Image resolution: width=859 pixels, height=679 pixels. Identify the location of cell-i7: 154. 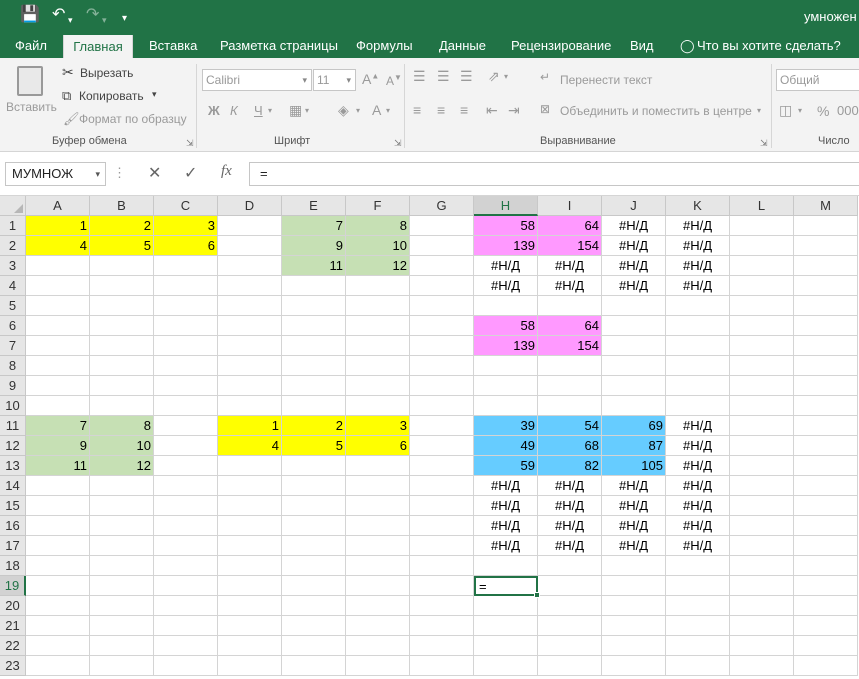
(570, 346).